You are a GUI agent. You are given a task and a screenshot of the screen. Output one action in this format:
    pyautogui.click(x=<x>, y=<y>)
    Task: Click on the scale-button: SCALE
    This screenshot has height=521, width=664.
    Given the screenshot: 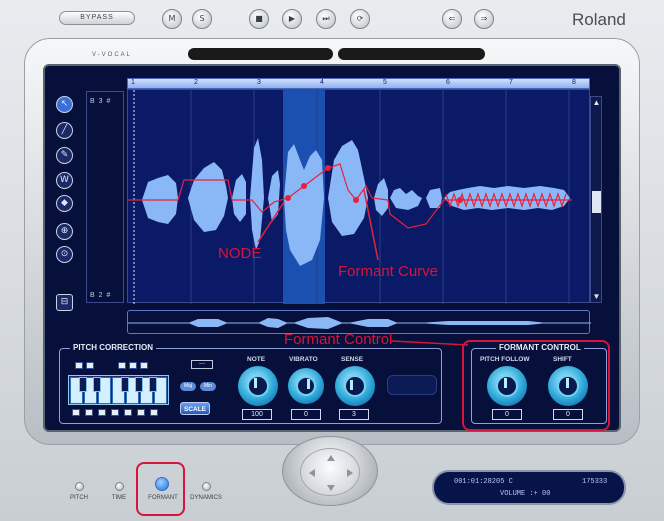 What is the action you would take?
    pyautogui.click(x=195, y=408)
    